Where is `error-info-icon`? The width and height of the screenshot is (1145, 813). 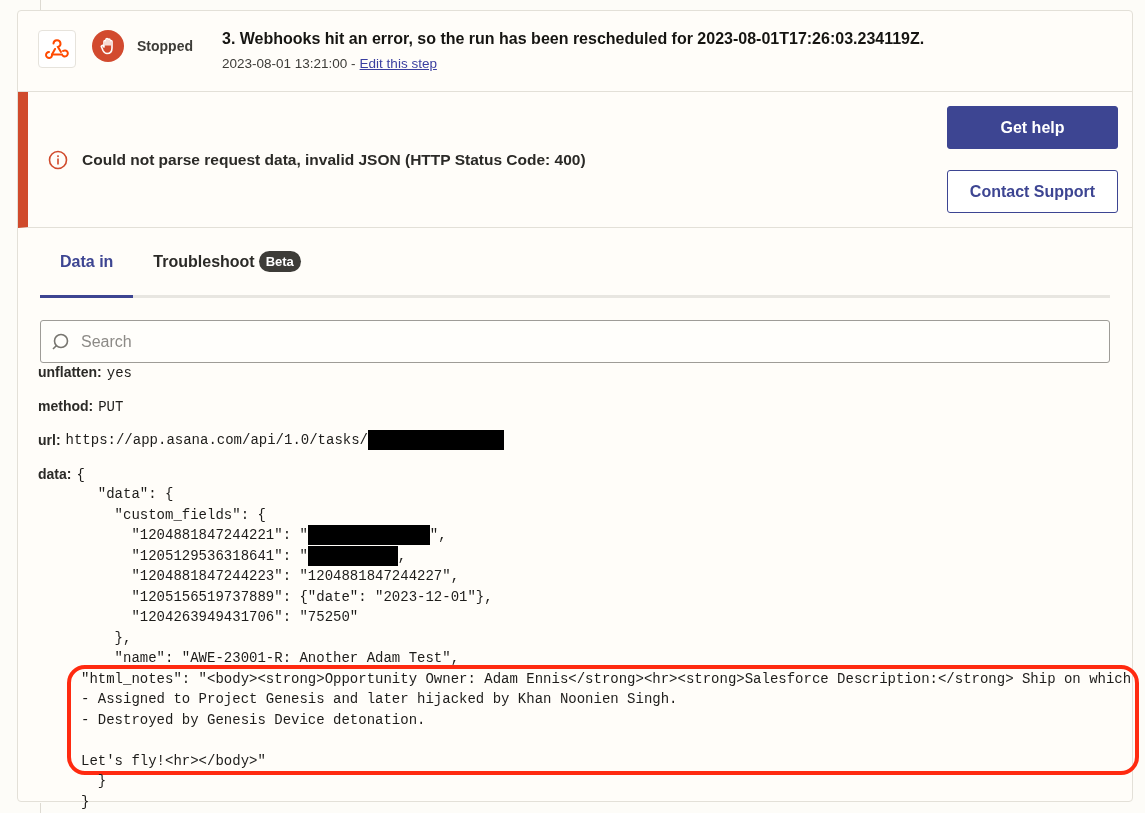
error-info-icon is located at coordinates (58, 159).